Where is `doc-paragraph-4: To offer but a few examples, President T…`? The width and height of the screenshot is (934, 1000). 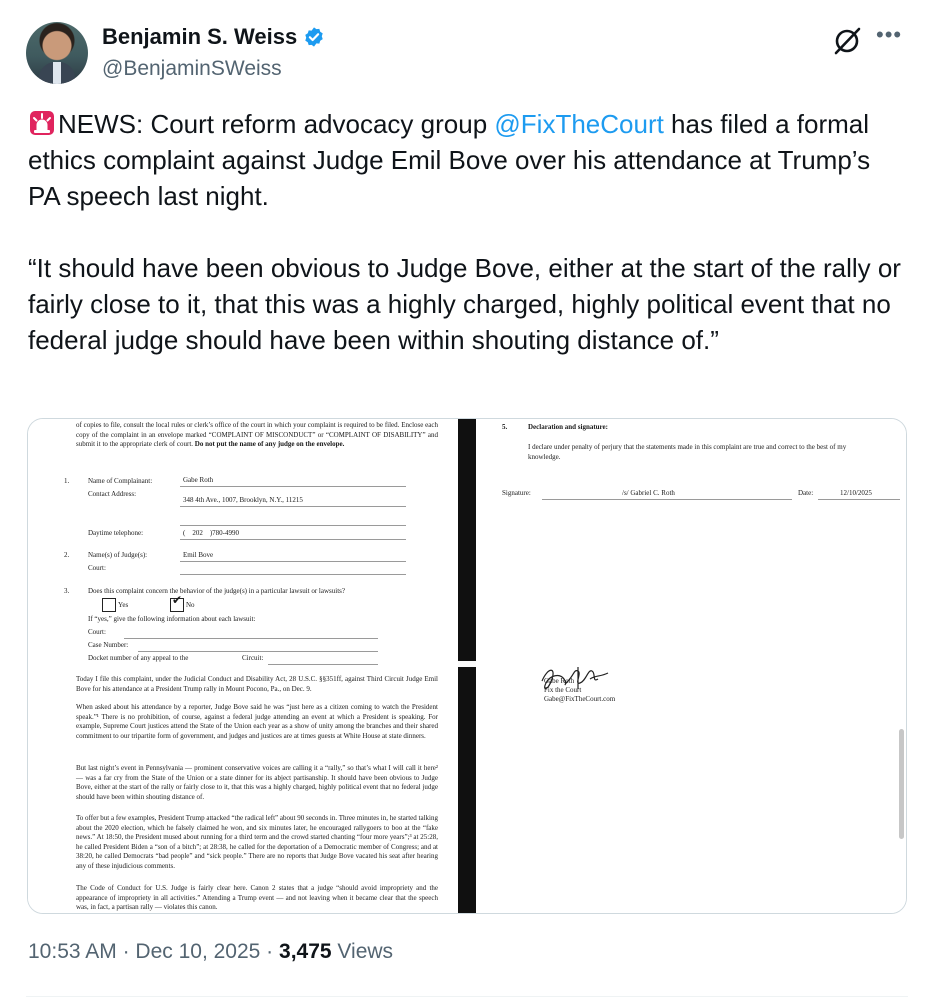 doc-paragraph-4: To offer but a few examples, President T… is located at coordinates (257, 842).